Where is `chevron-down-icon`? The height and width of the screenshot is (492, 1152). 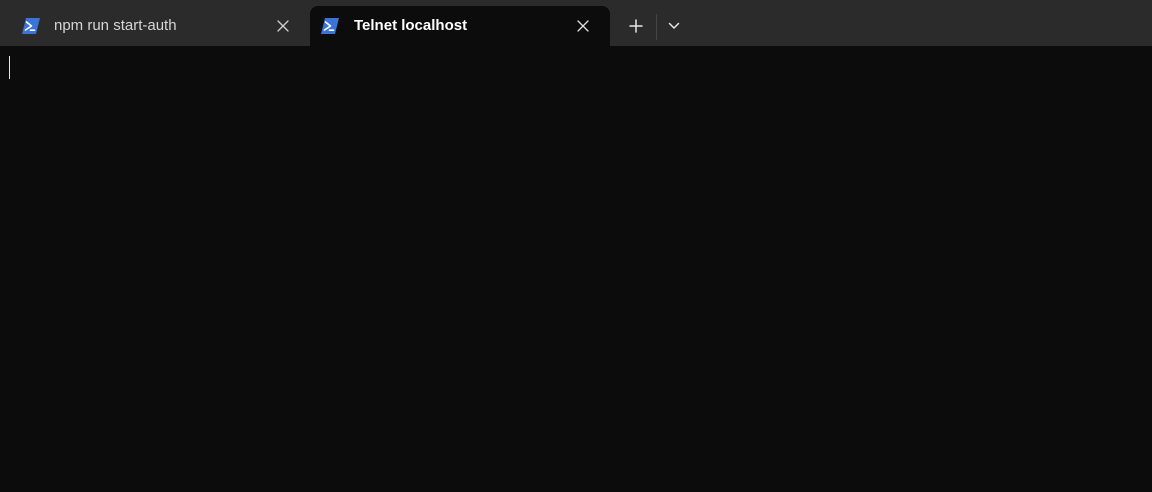 chevron-down-icon is located at coordinates (674, 25).